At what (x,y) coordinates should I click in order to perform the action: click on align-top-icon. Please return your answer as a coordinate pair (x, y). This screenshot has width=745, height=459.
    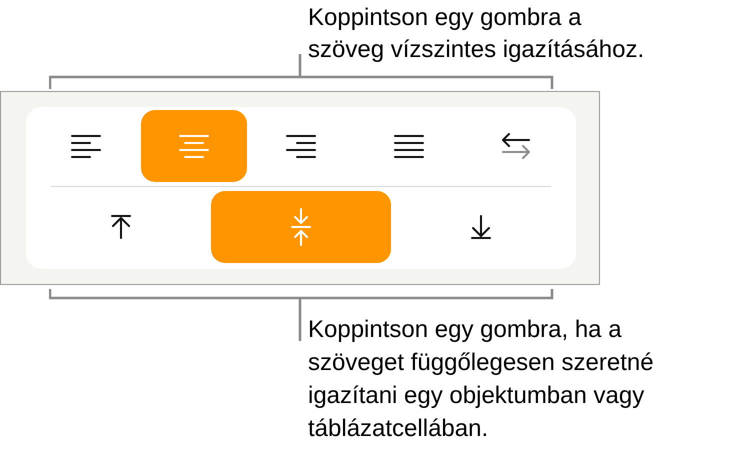
    Looking at the image, I should click on (121, 227).